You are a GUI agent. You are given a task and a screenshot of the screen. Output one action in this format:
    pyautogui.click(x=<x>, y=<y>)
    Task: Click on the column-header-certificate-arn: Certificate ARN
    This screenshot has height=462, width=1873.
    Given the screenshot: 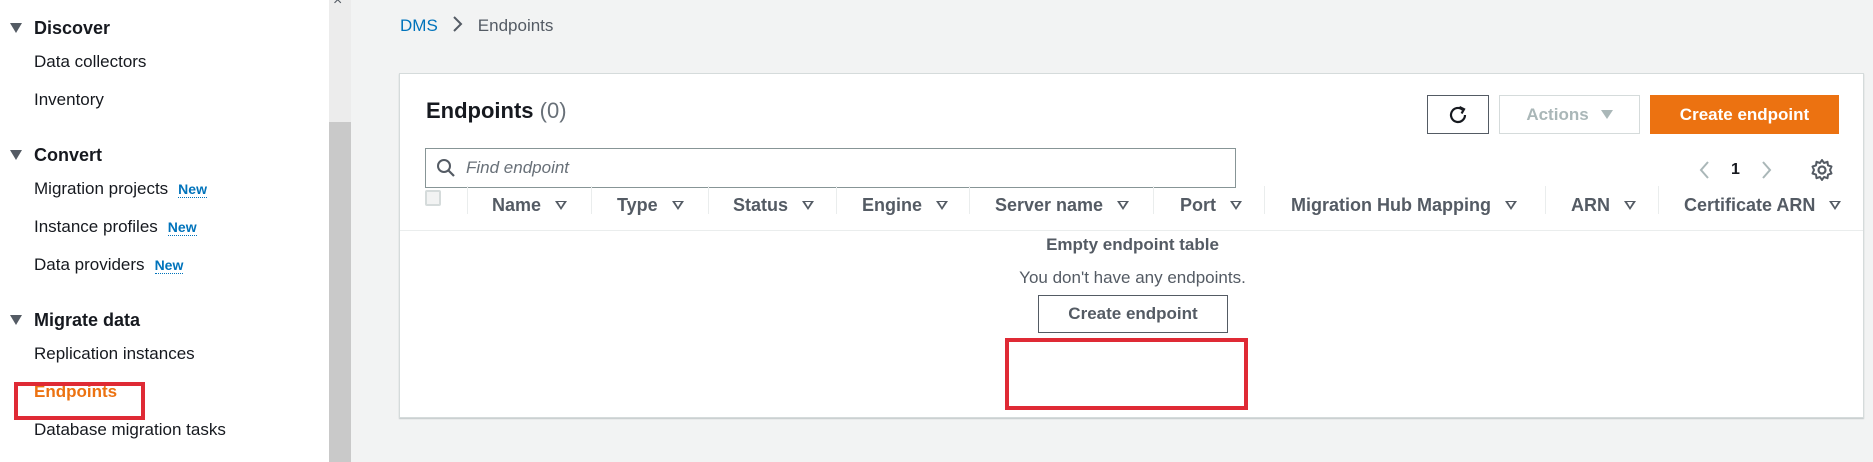 What is the action you would take?
    pyautogui.click(x=1763, y=205)
    